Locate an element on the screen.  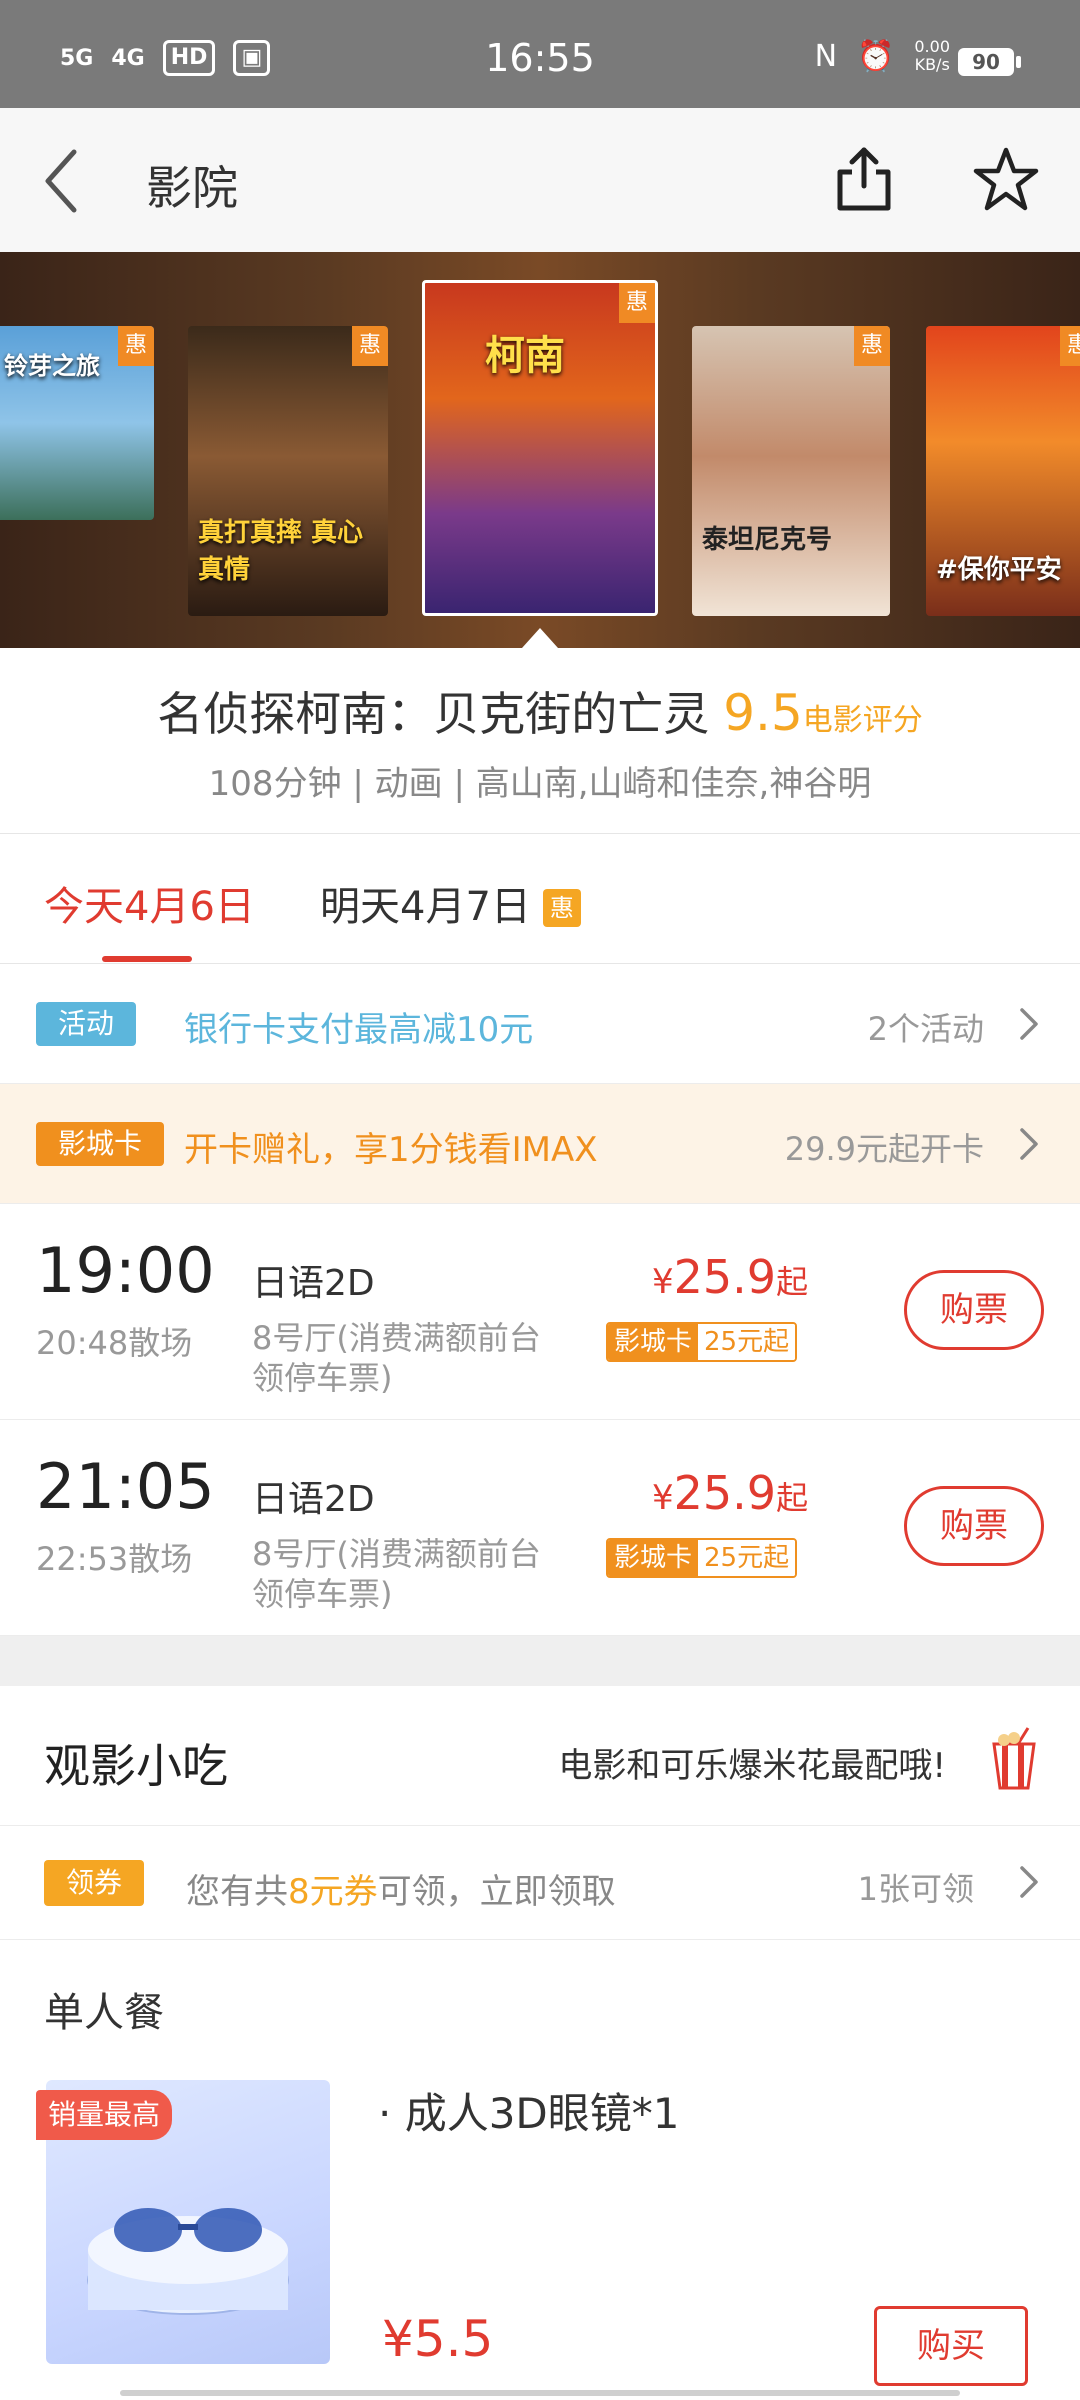
section-divider is located at coordinates (540, 1661).